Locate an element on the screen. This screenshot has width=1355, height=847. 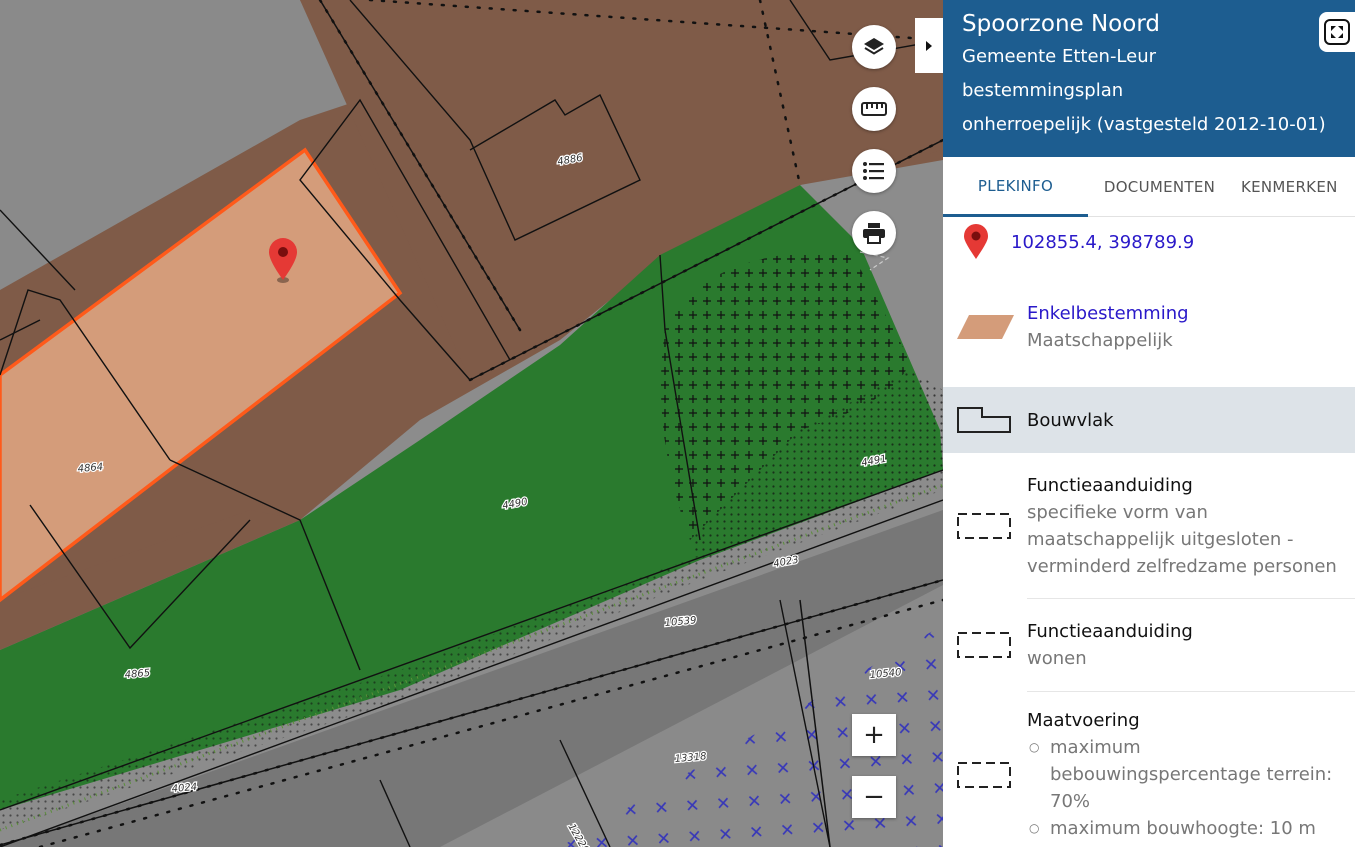
parcel-label: 4865 is located at coordinates (137, 674).